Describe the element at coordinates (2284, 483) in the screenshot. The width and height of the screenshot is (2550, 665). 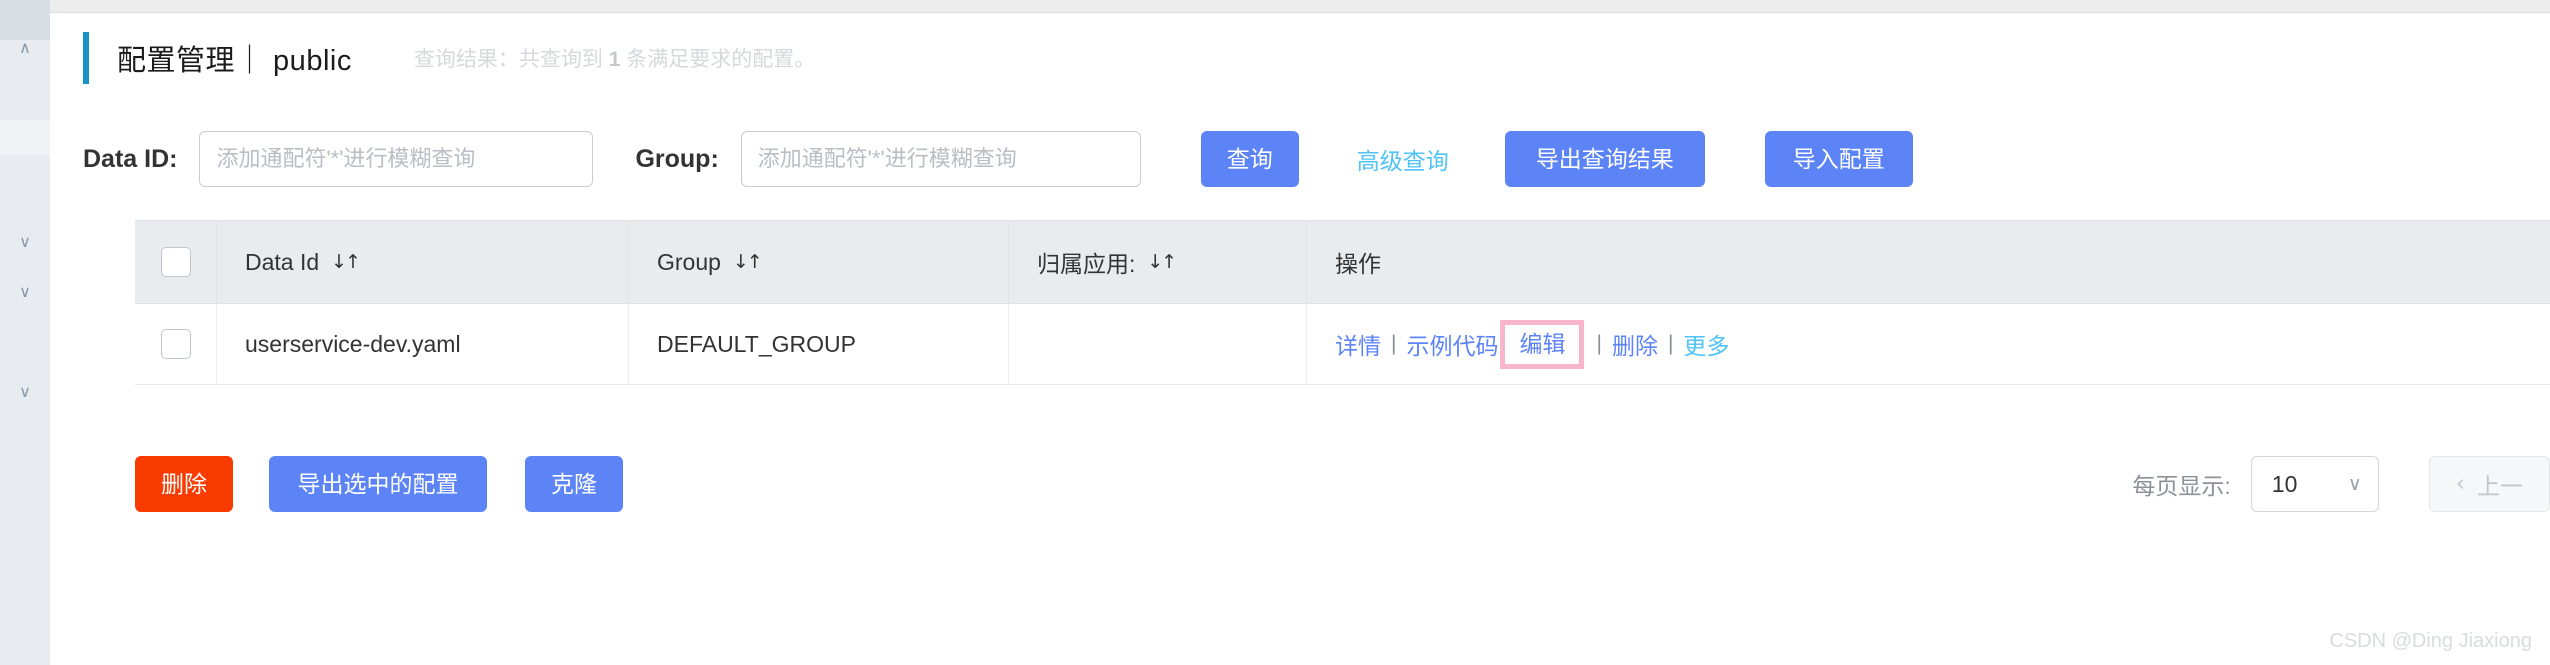
I see `page-size-value: 10` at that location.